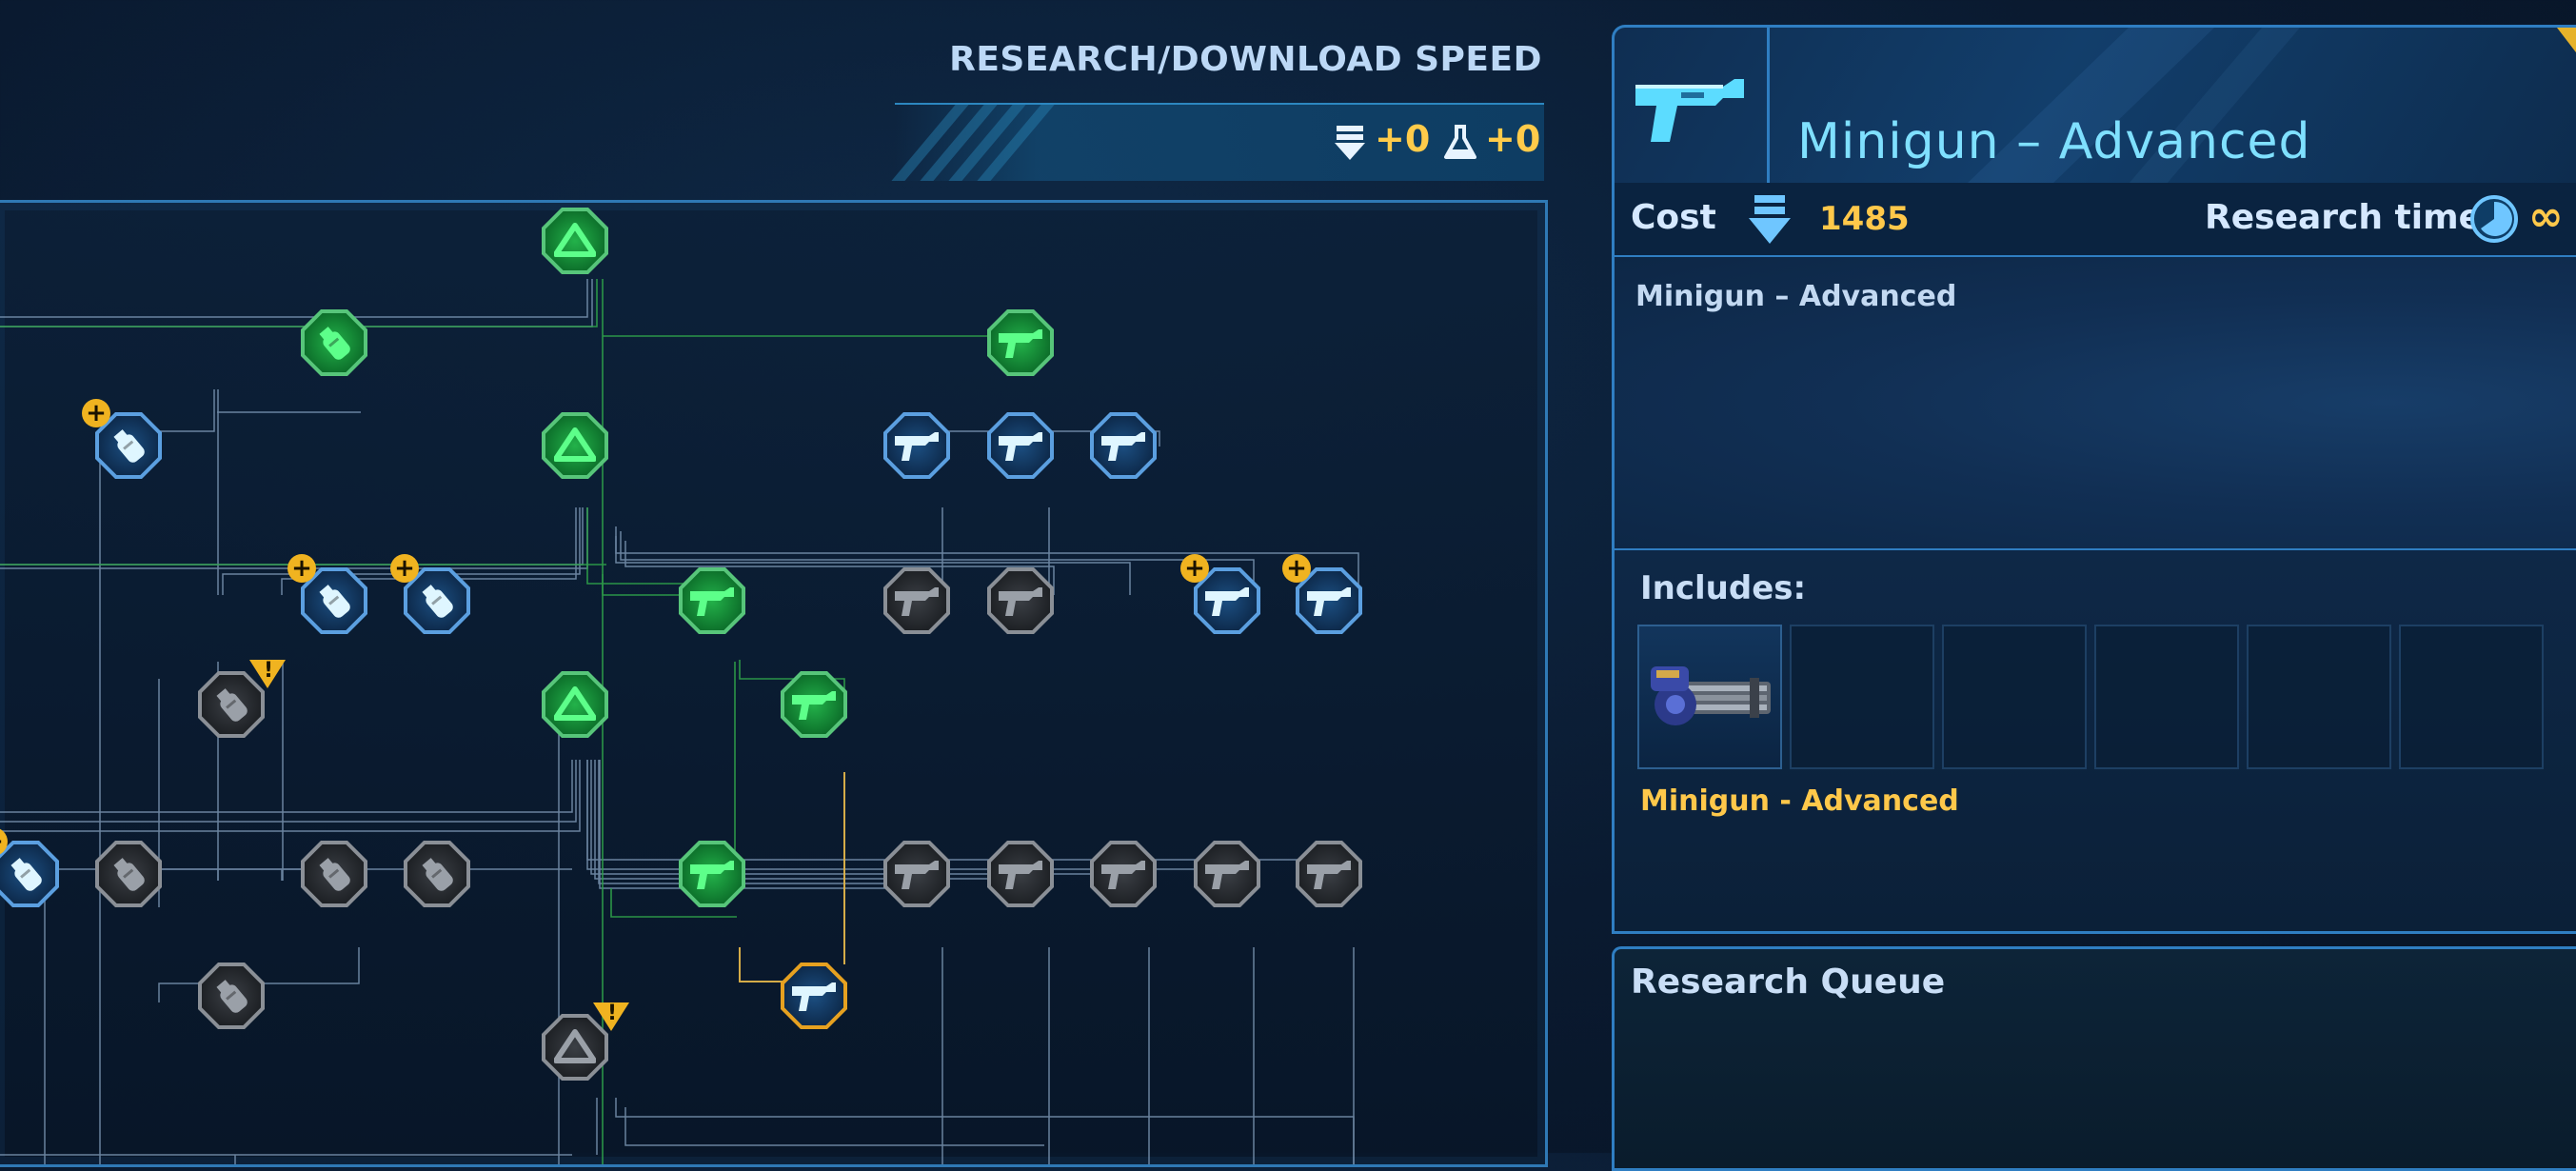 This screenshot has width=2576, height=1171. I want to click on tech-node-n7, so click(1021, 445).